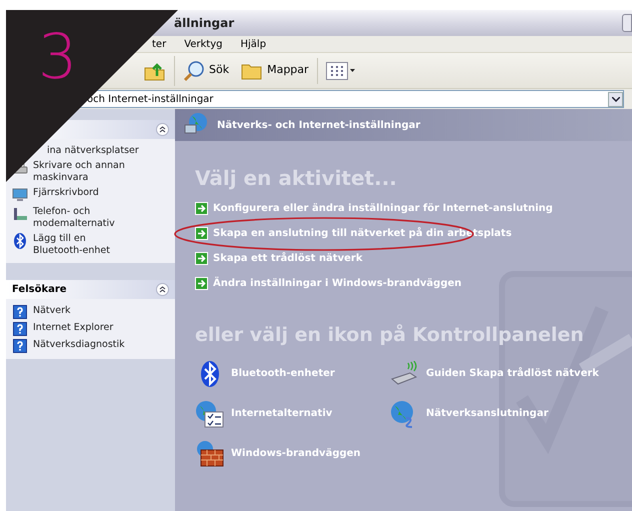 The image size is (632, 511). What do you see at coordinates (275, 70) in the screenshot?
I see `folders-button: Mappar` at bounding box center [275, 70].